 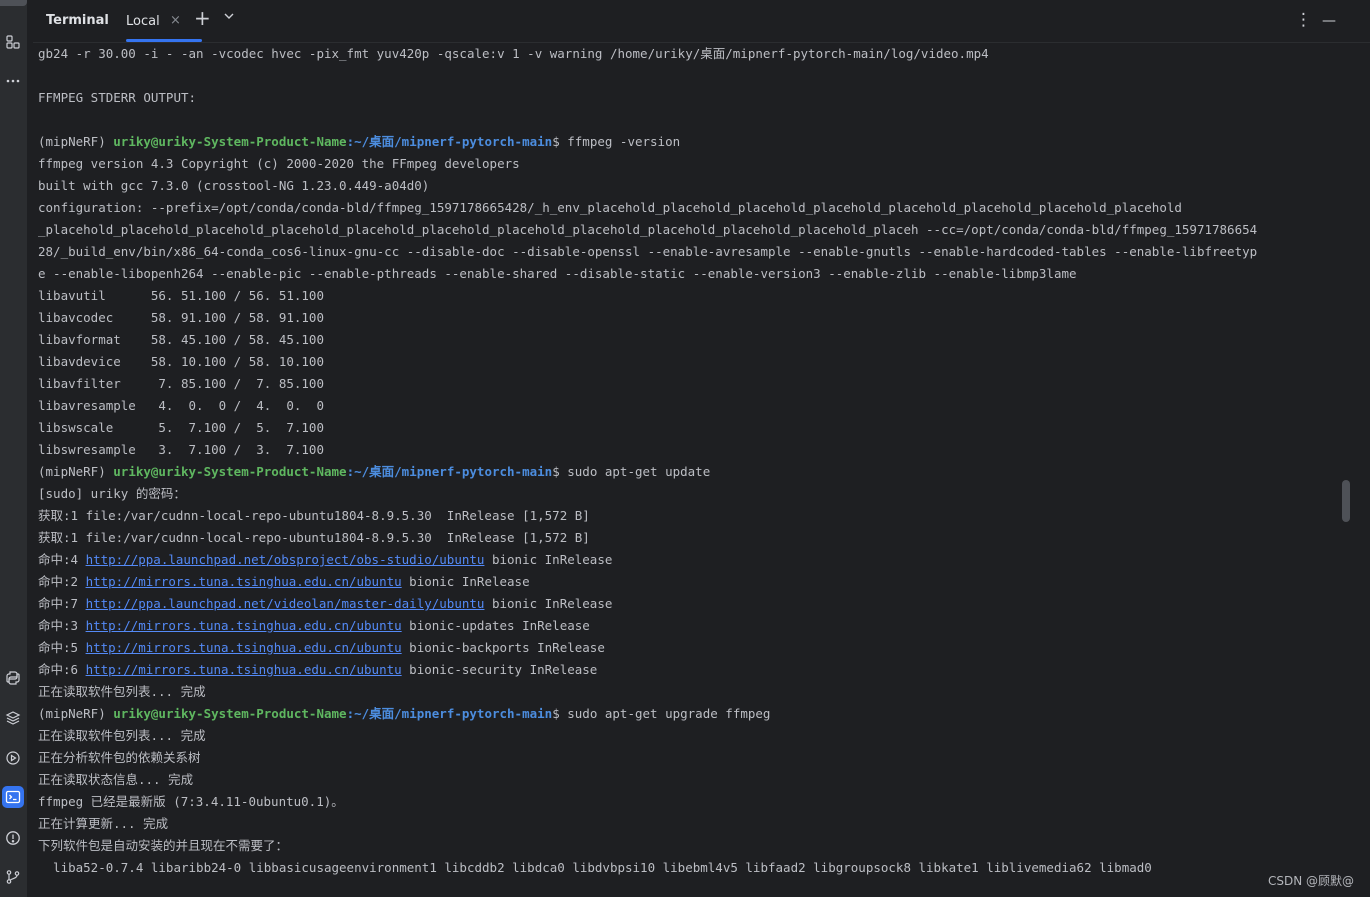 What do you see at coordinates (499, 669) in the screenshot?
I see `line-suffix: bionic-security InRelease` at bounding box center [499, 669].